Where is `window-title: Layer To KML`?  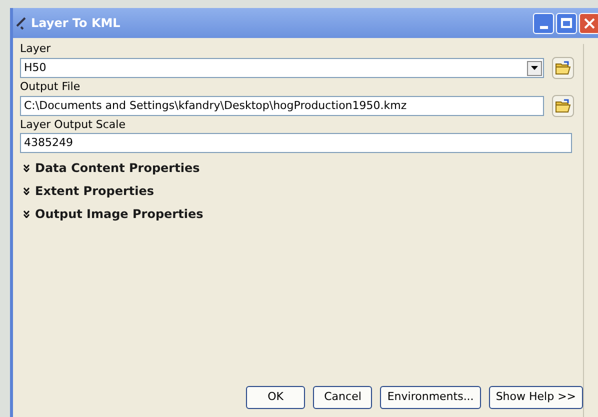
window-title: Layer To KML is located at coordinates (75, 23).